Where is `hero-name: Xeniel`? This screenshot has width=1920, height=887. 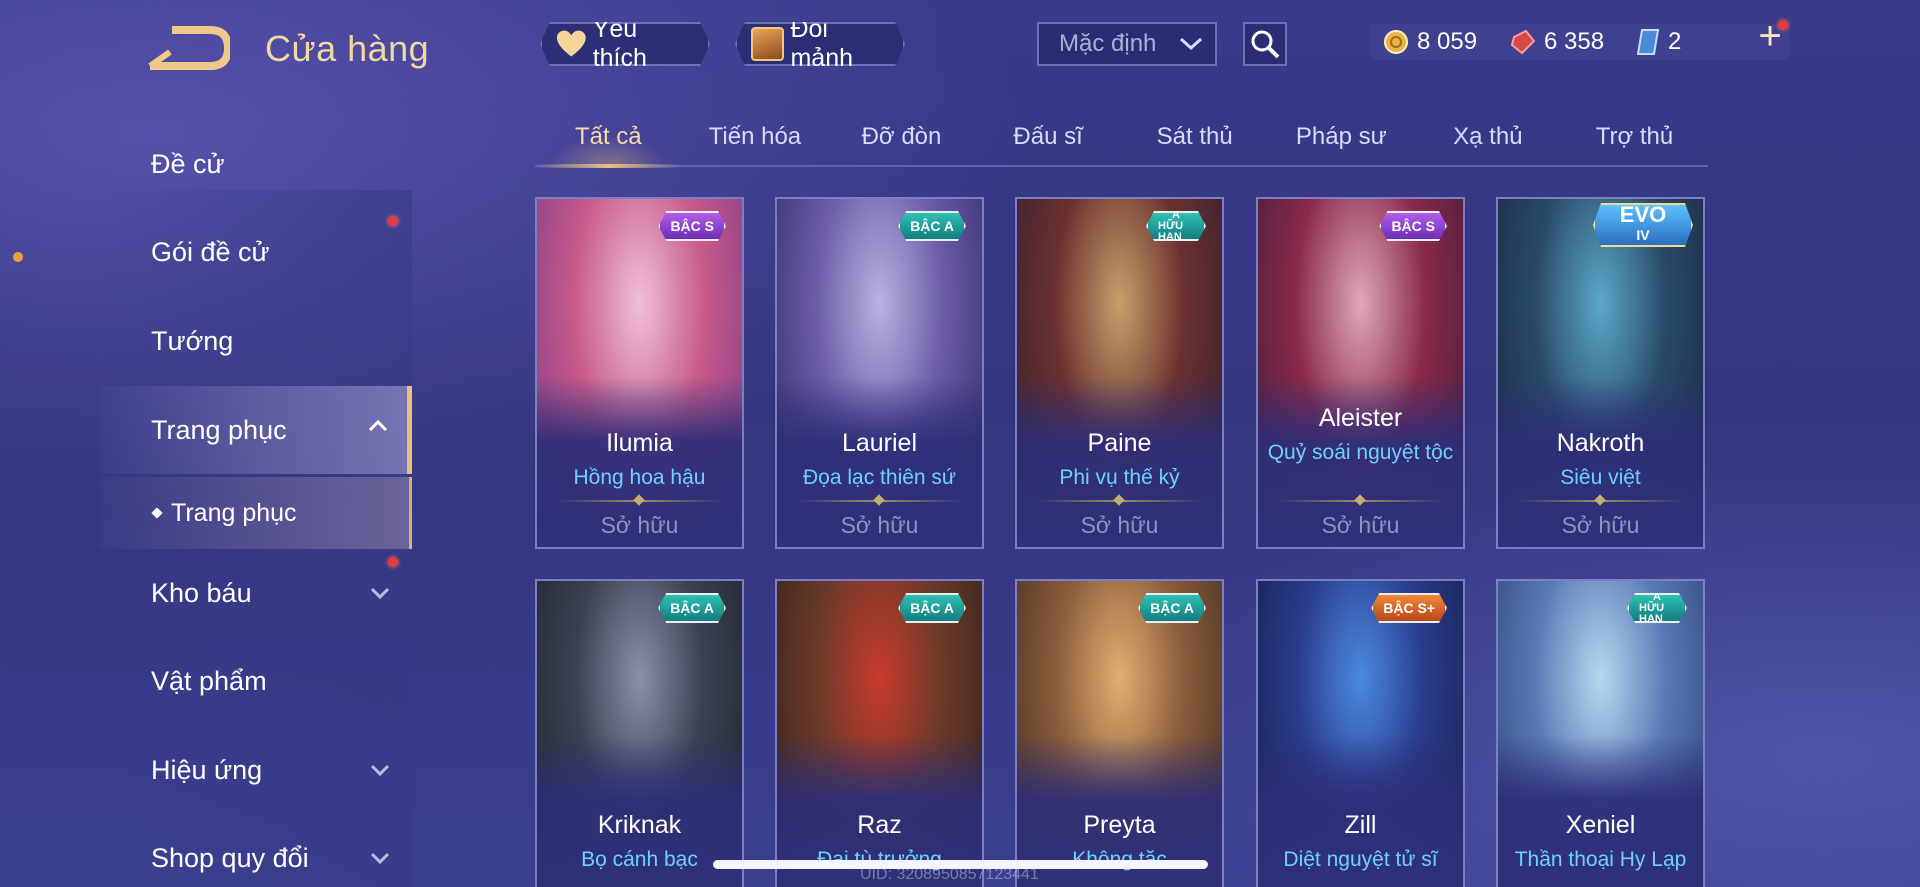 hero-name: Xeniel is located at coordinates (1600, 825).